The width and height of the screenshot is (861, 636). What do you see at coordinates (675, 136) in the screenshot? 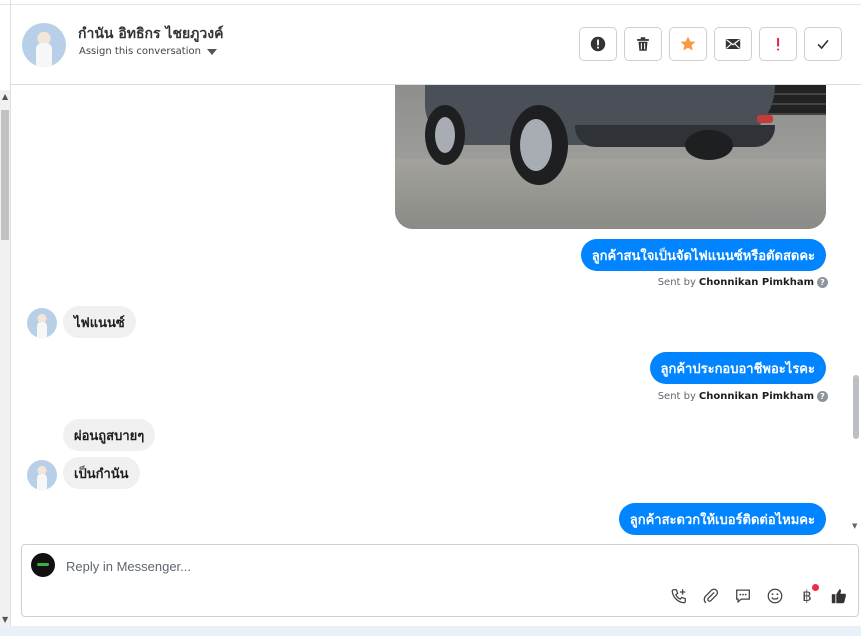
I see `photo-car-bumper` at bounding box center [675, 136].